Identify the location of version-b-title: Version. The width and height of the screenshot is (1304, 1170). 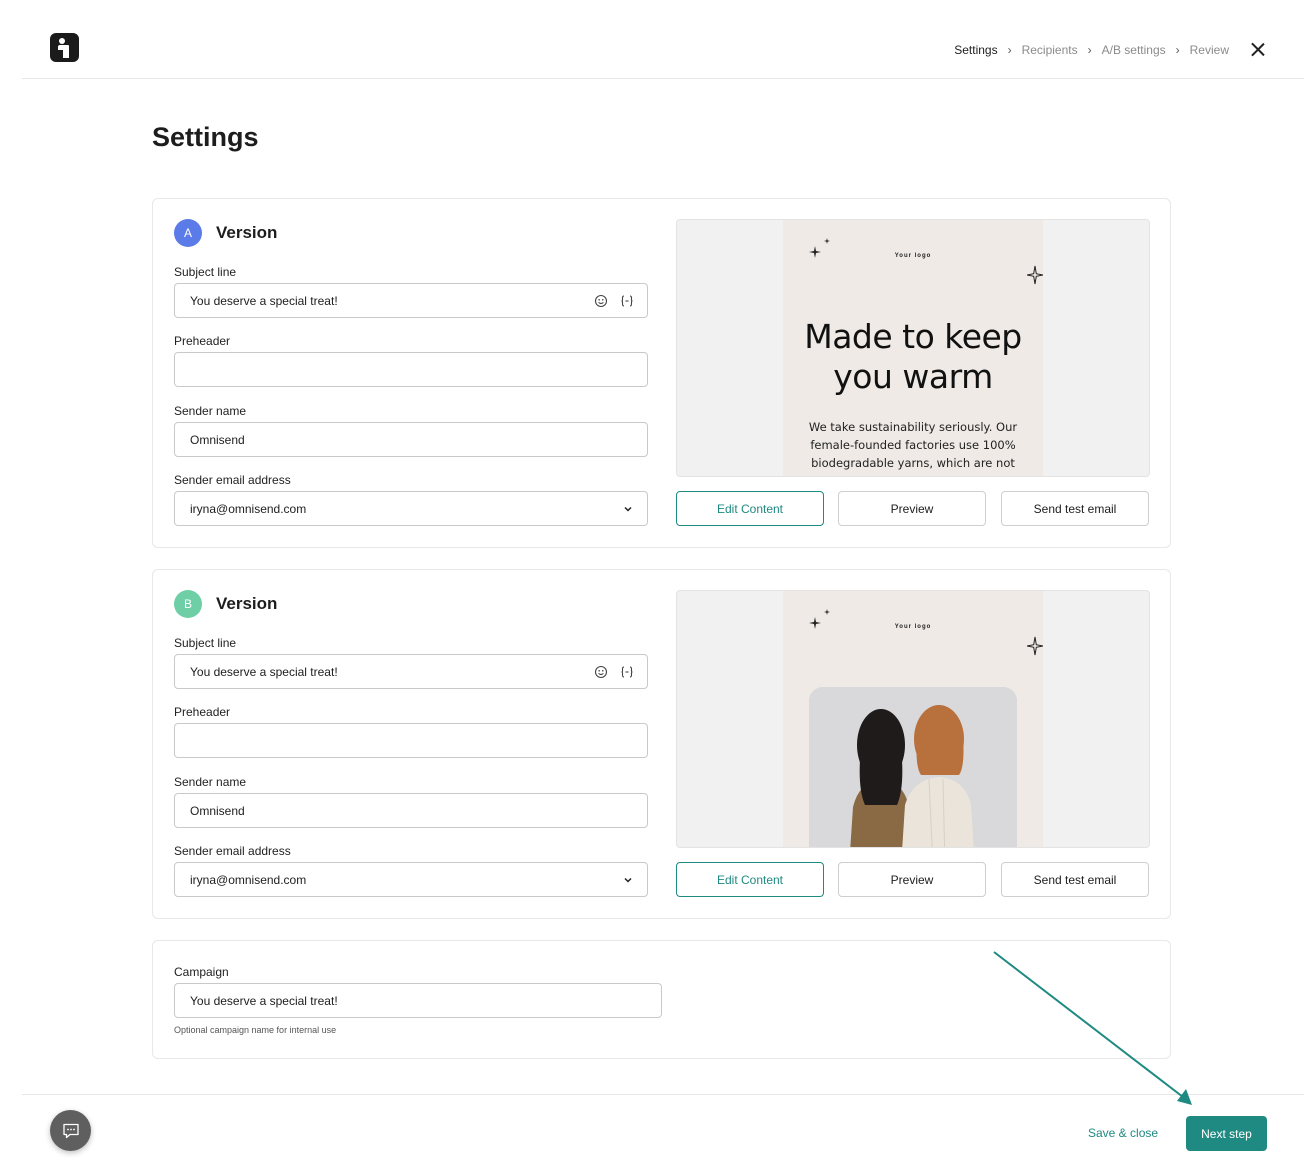
(247, 603).